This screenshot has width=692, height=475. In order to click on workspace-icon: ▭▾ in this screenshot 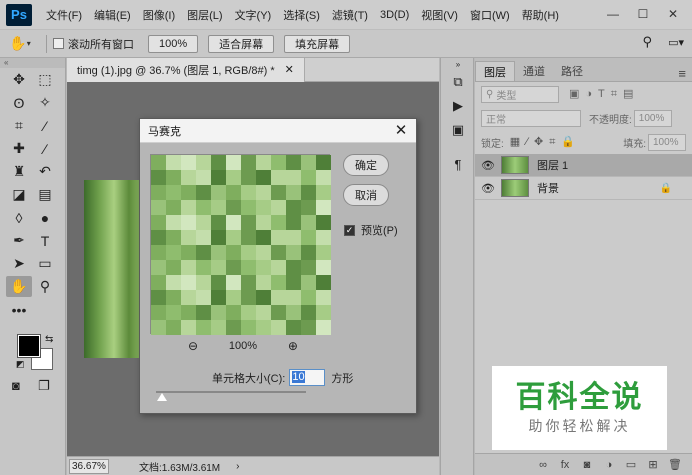, I will do `click(676, 42)`.